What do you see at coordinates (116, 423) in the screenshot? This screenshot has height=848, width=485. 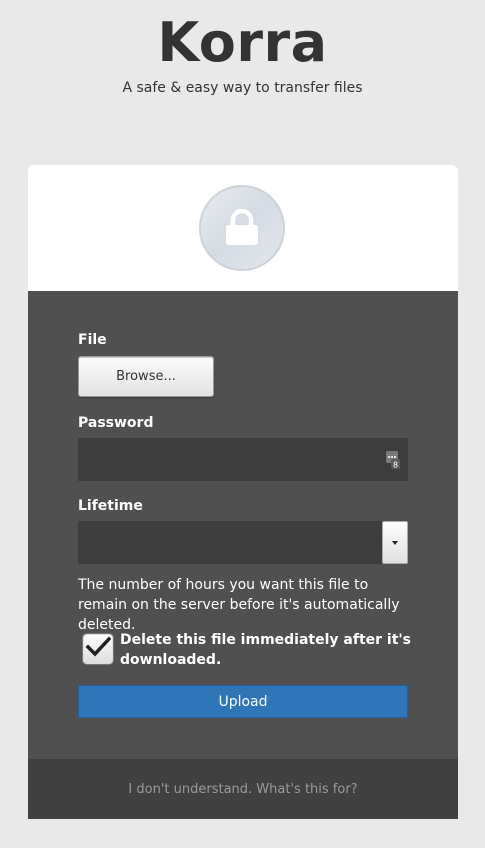 I see `password-label: Password` at bounding box center [116, 423].